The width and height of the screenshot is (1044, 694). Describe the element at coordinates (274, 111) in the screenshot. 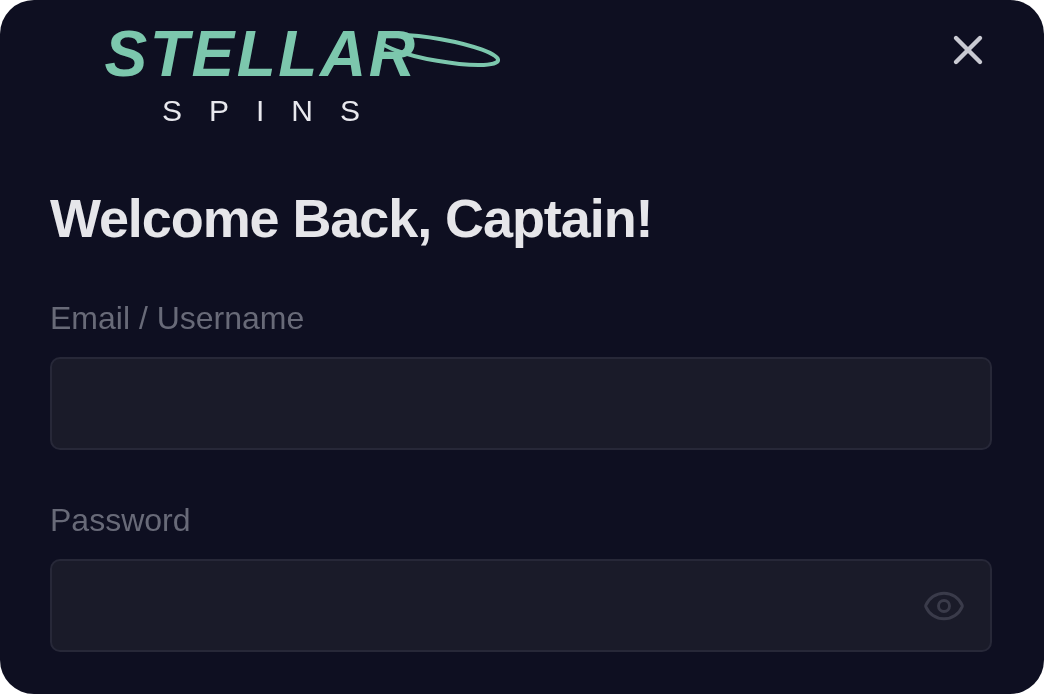

I see `logo-tagline: SPINS` at that location.